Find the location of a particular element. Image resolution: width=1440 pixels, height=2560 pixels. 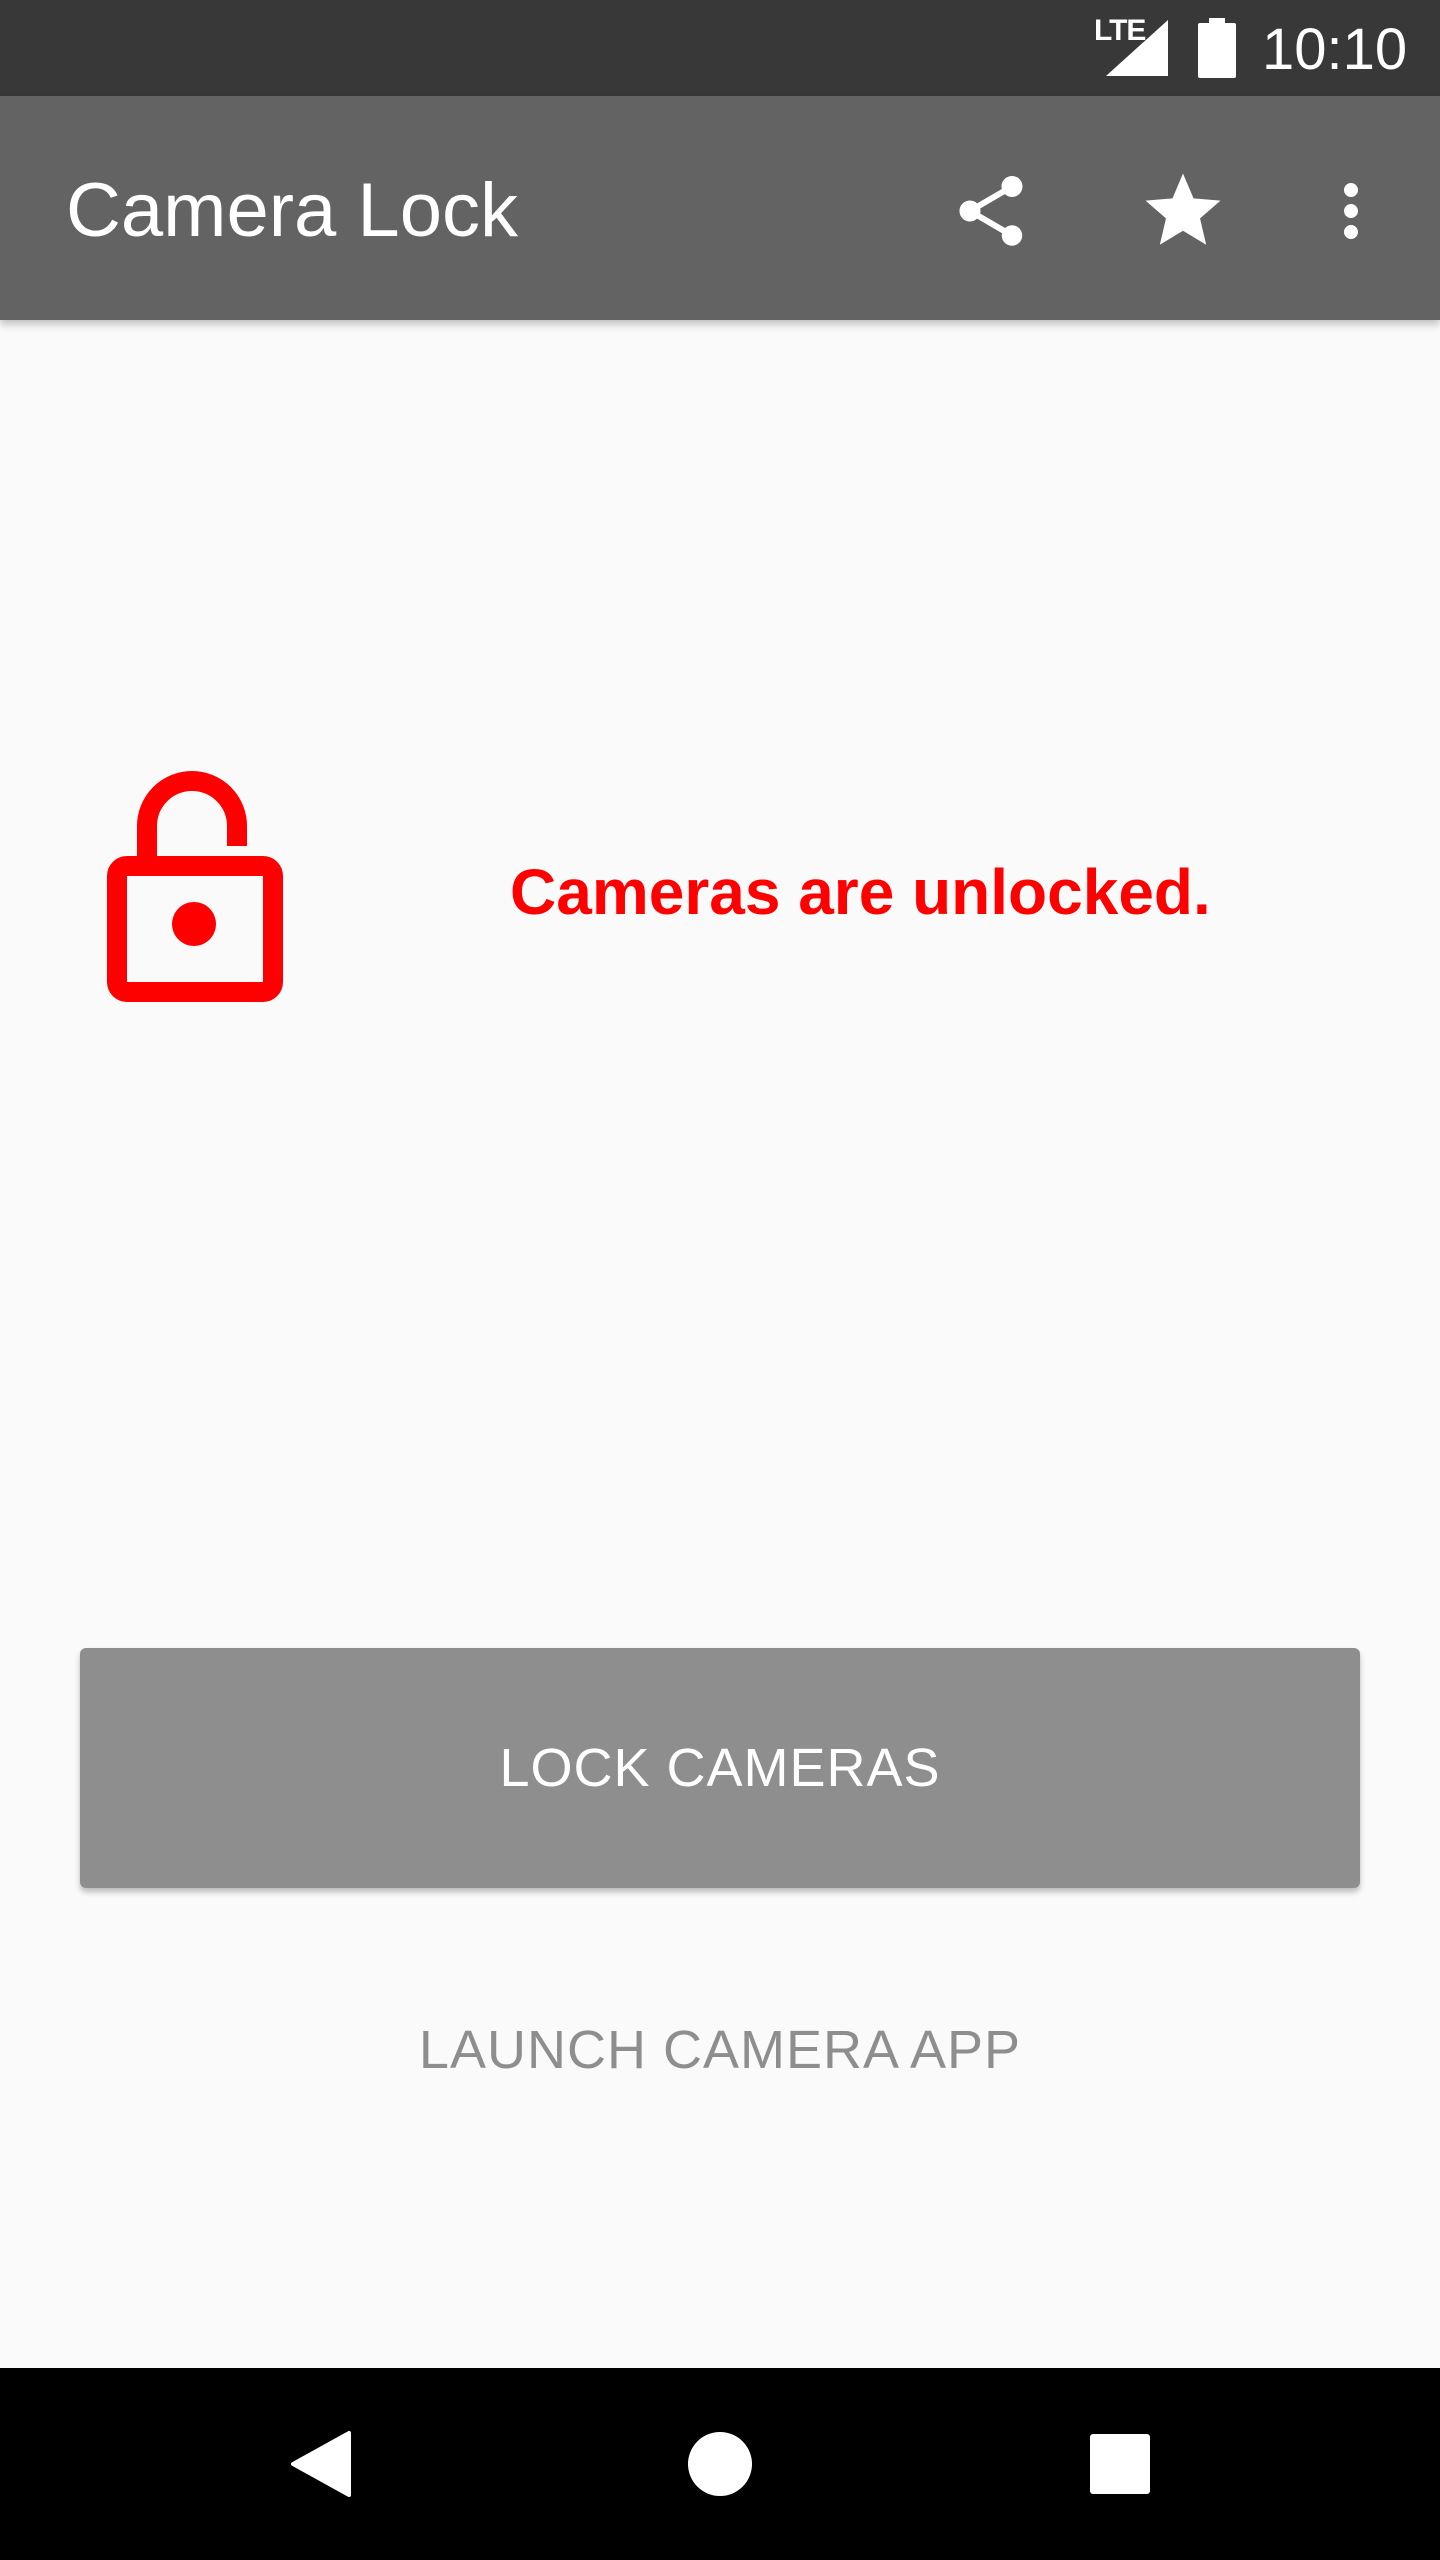

launch-camera-app-button: LAUNCH CAMERA APP is located at coordinates (720, 2050).